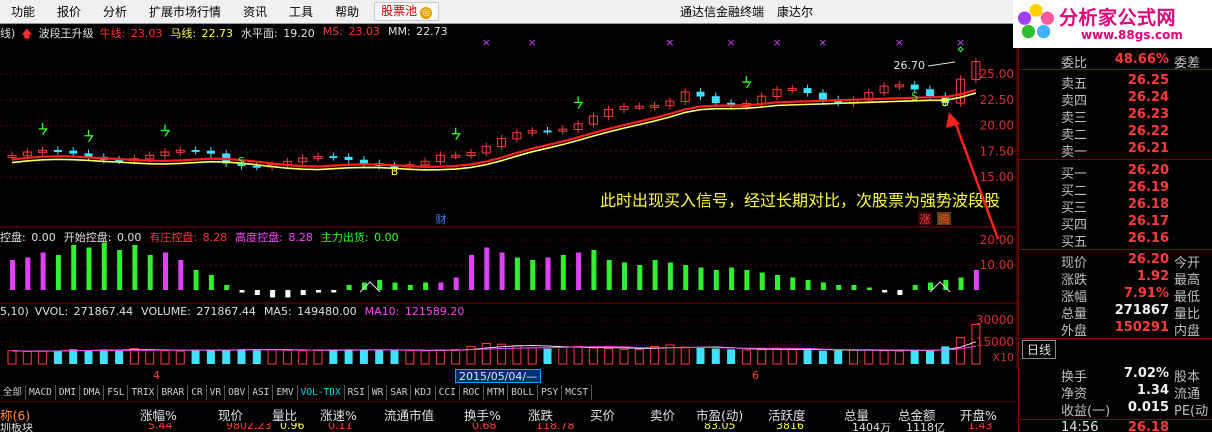  I want to click on menu-analysis: 分析, so click(115, 12).